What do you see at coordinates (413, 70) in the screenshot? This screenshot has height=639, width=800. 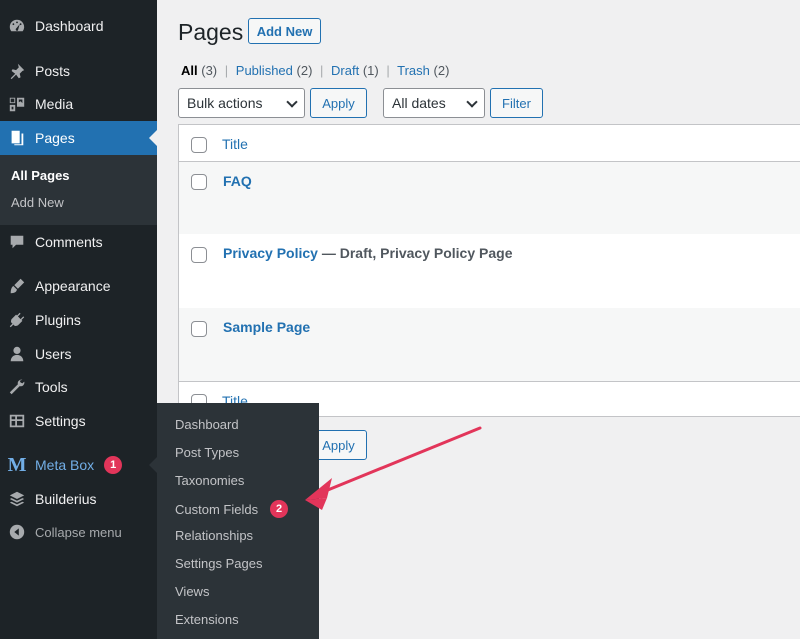 I see `filter-trash: Trash` at bounding box center [413, 70].